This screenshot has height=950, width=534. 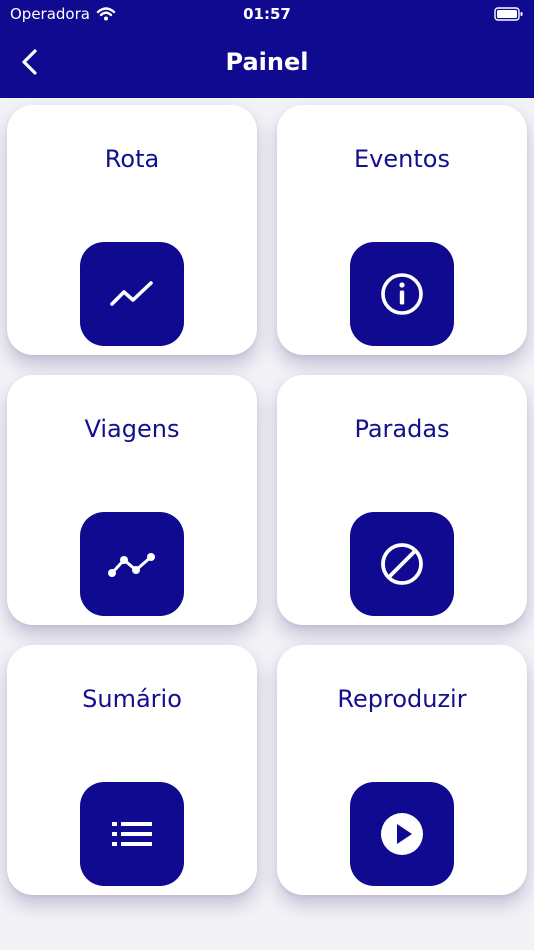 I want to click on card-label: Viagens, so click(x=132, y=429).